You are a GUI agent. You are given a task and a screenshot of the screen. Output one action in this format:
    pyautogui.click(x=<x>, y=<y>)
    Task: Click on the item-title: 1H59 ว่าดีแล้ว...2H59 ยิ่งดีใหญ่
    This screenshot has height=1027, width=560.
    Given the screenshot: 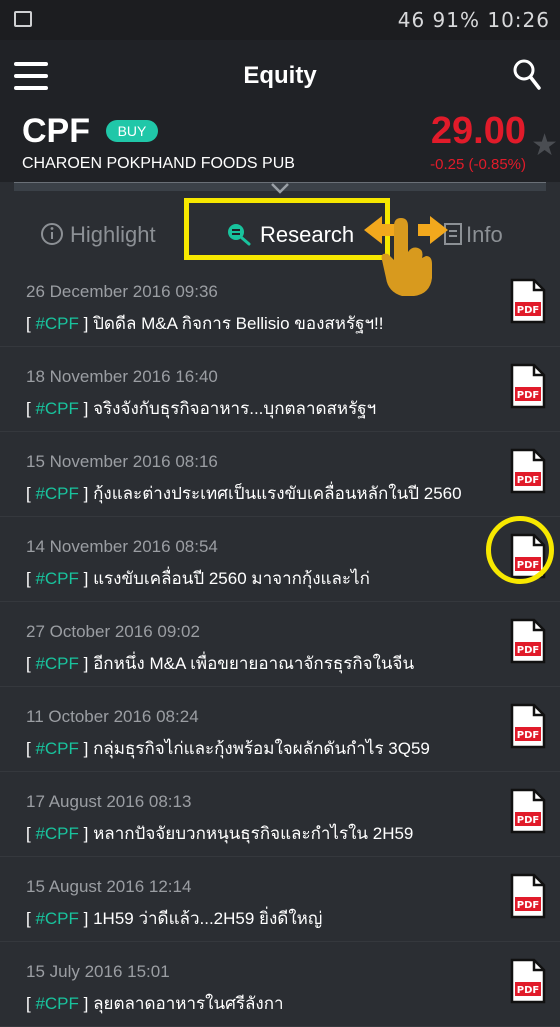 What is the action you would take?
    pyautogui.click(x=208, y=918)
    